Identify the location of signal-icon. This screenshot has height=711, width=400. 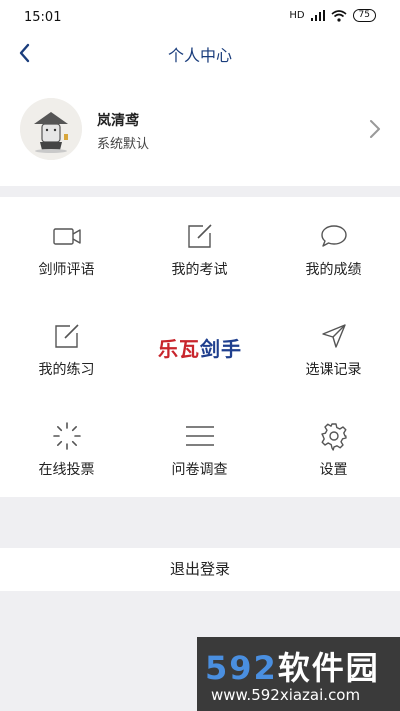
(317, 15).